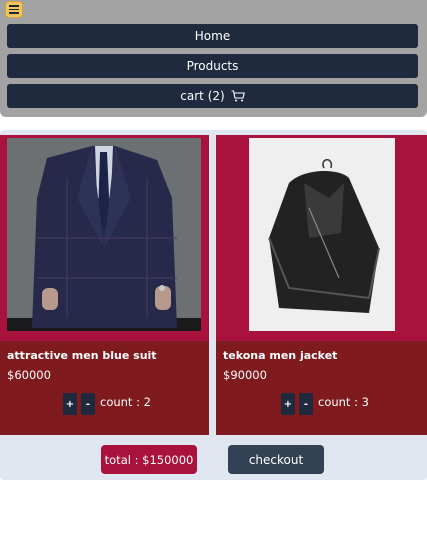 The height and width of the screenshot is (540, 427). I want to click on nav-cart-label: cart (2), so click(202, 96).